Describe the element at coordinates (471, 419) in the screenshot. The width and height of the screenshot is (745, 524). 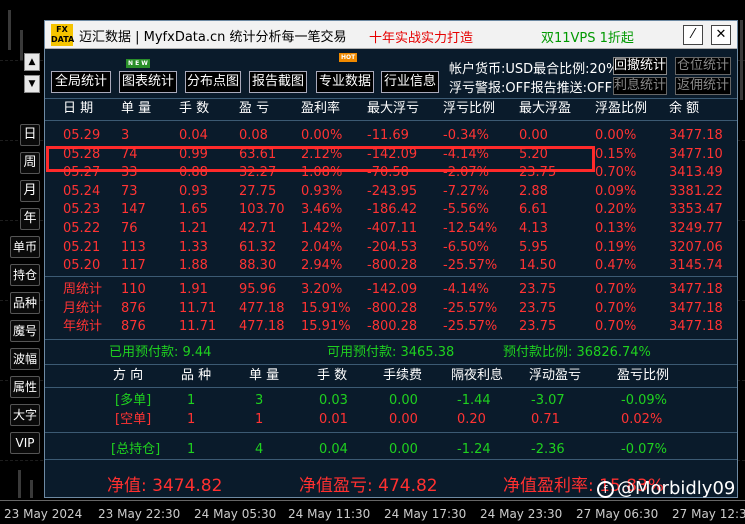
I see `position-cell: 0.20` at that location.